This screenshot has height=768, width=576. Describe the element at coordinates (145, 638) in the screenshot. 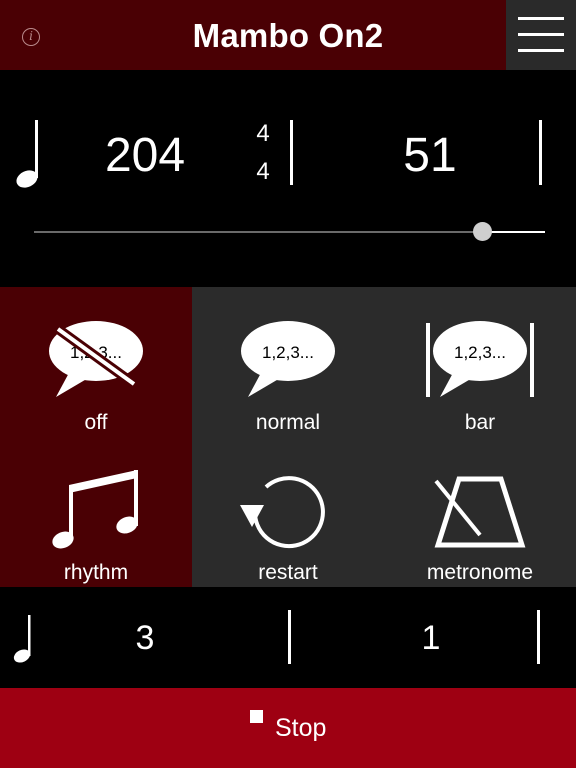

I see `current-beat: 3` at that location.